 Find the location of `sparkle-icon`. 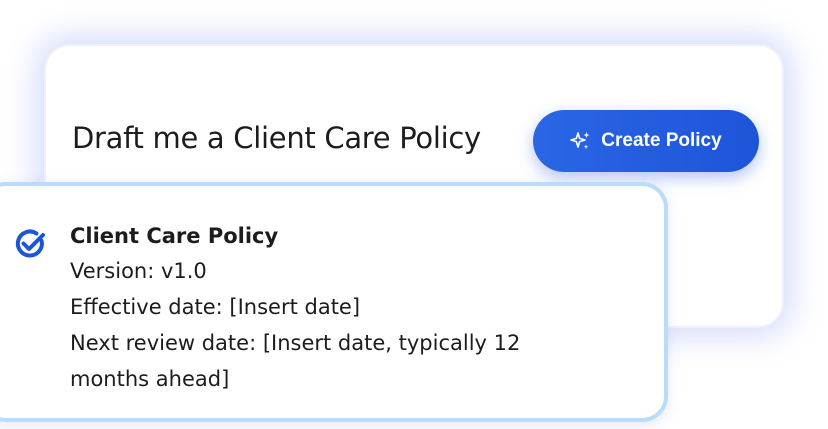

sparkle-icon is located at coordinates (581, 141).